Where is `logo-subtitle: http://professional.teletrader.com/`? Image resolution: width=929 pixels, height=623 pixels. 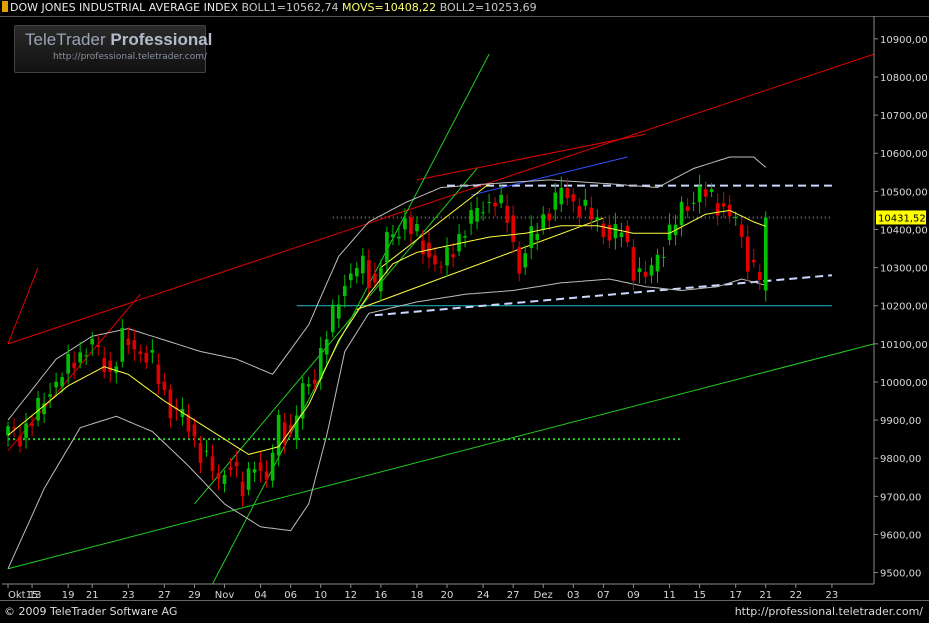 logo-subtitle: http://professional.teletrader.com/ is located at coordinates (130, 57).